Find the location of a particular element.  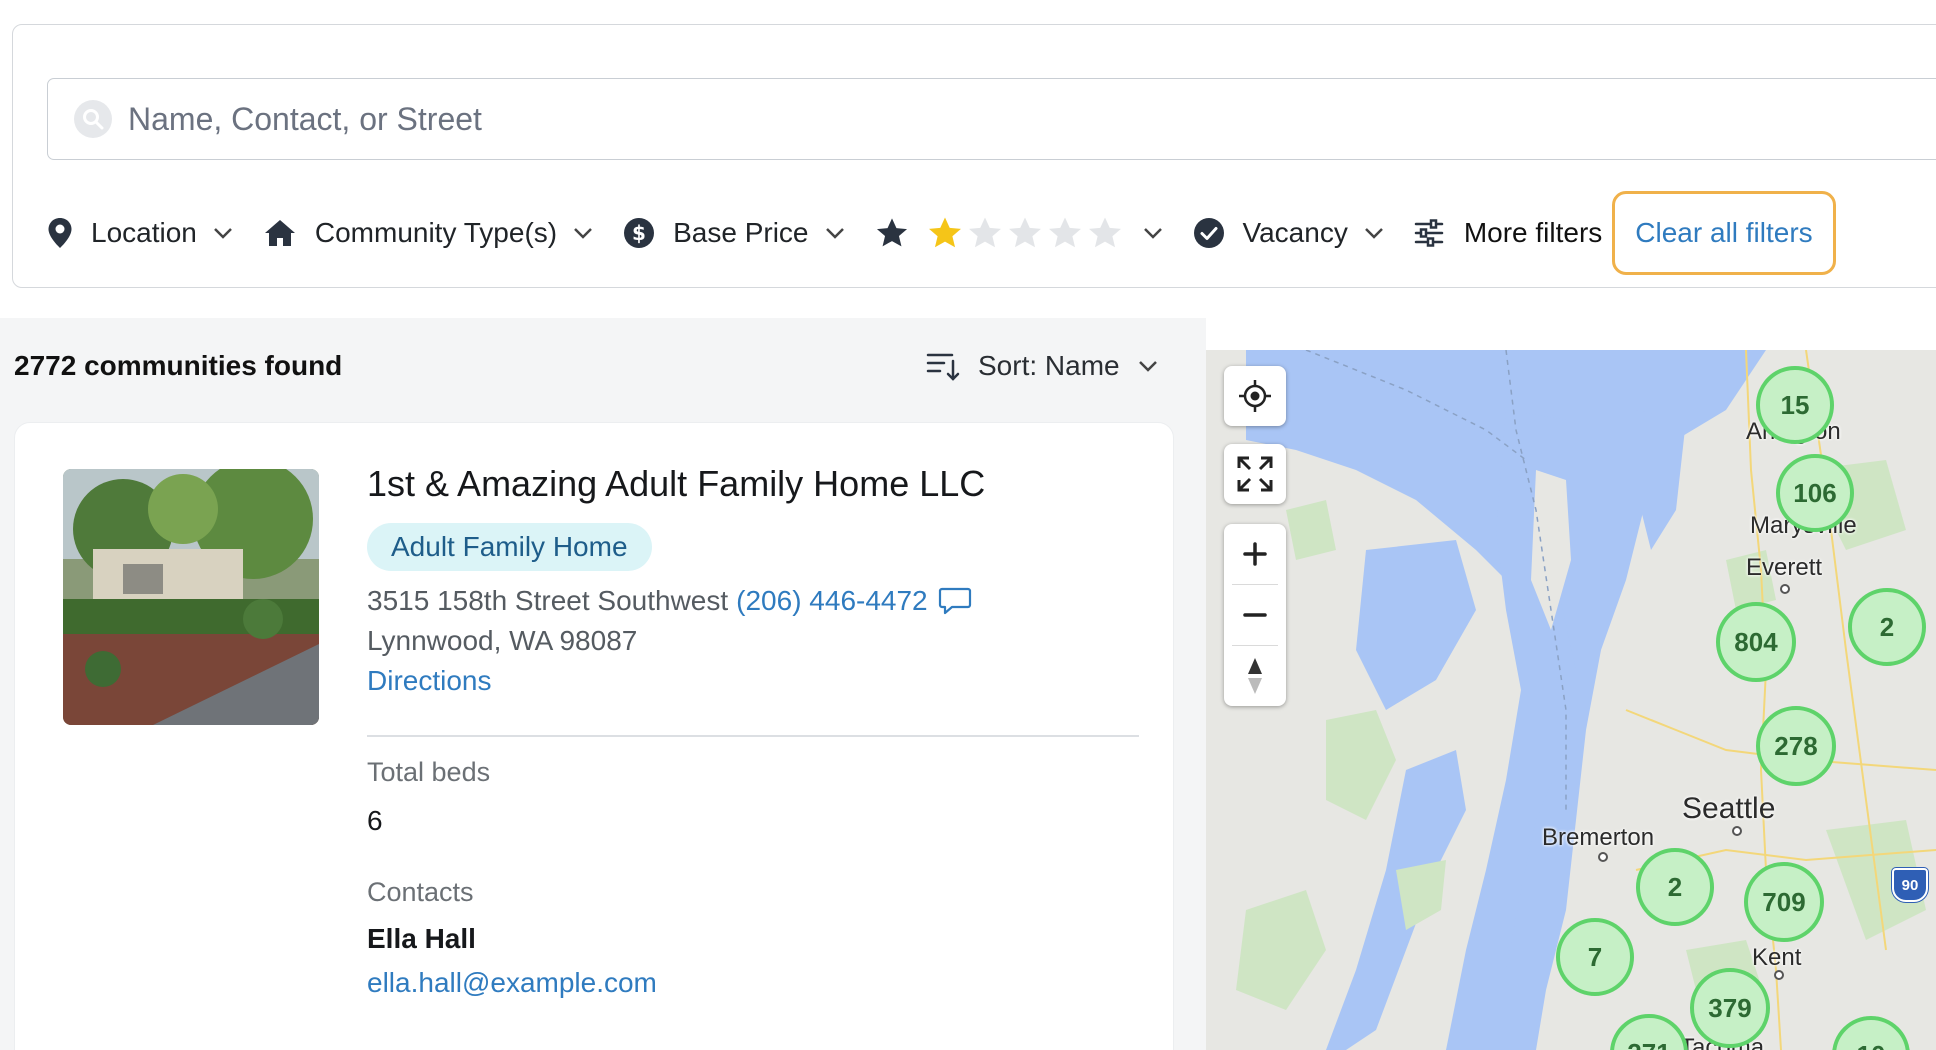

place-label-bremerton: Bremerton is located at coordinates (1598, 837).